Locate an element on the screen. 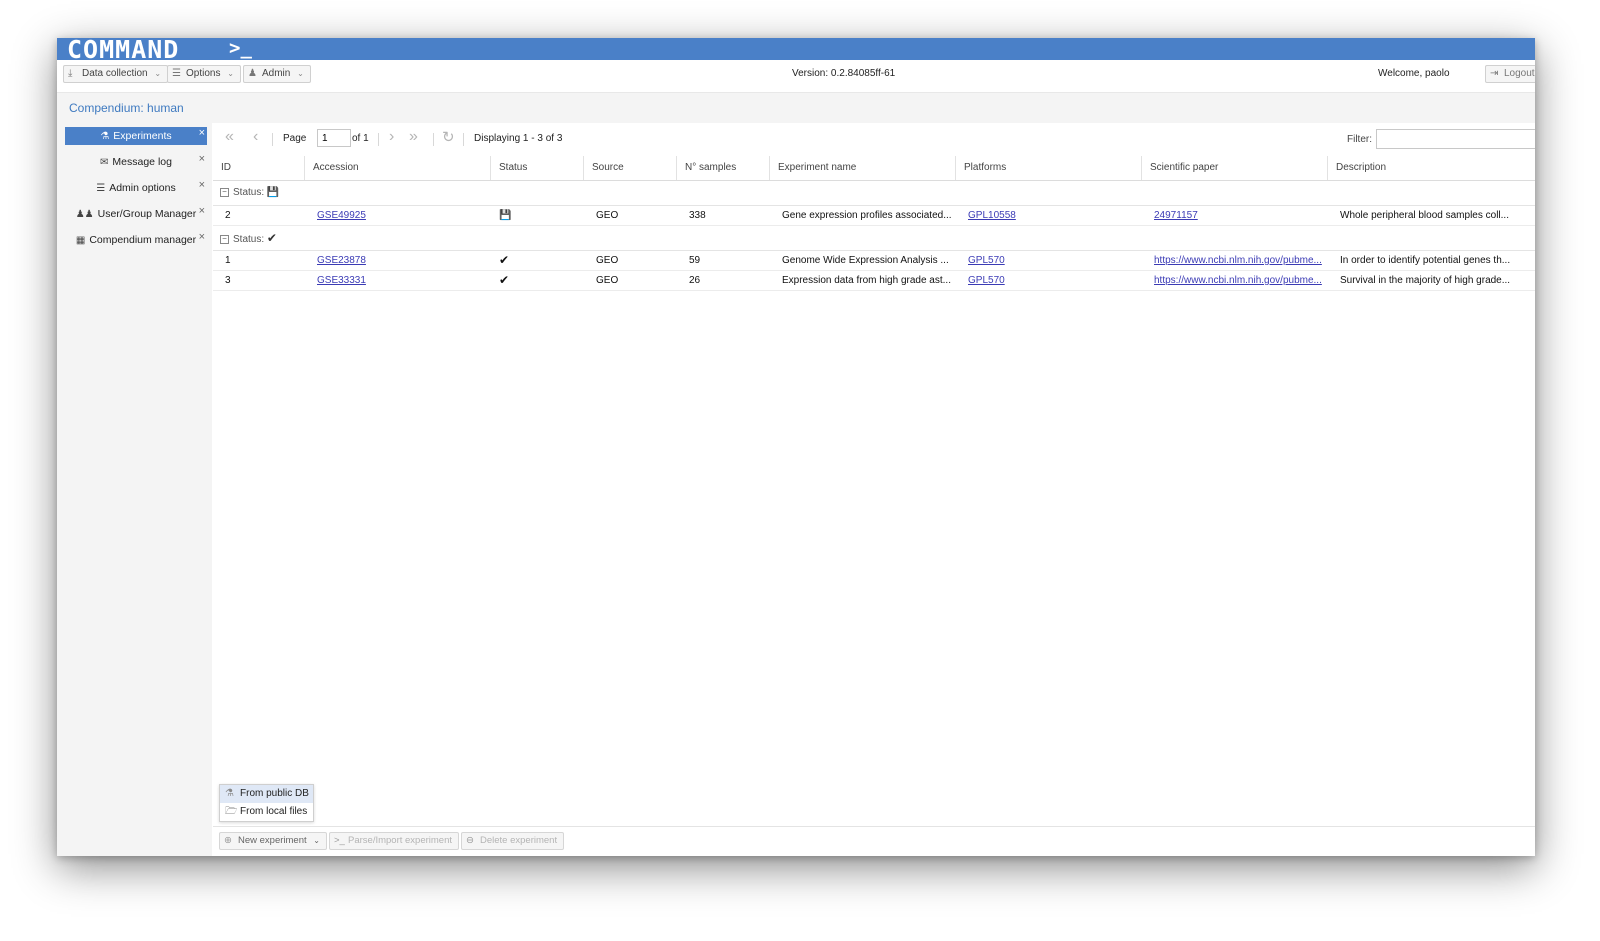 The image size is (1600, 941). group-header: − Status: 💾 is located at coordinates (874, 193).